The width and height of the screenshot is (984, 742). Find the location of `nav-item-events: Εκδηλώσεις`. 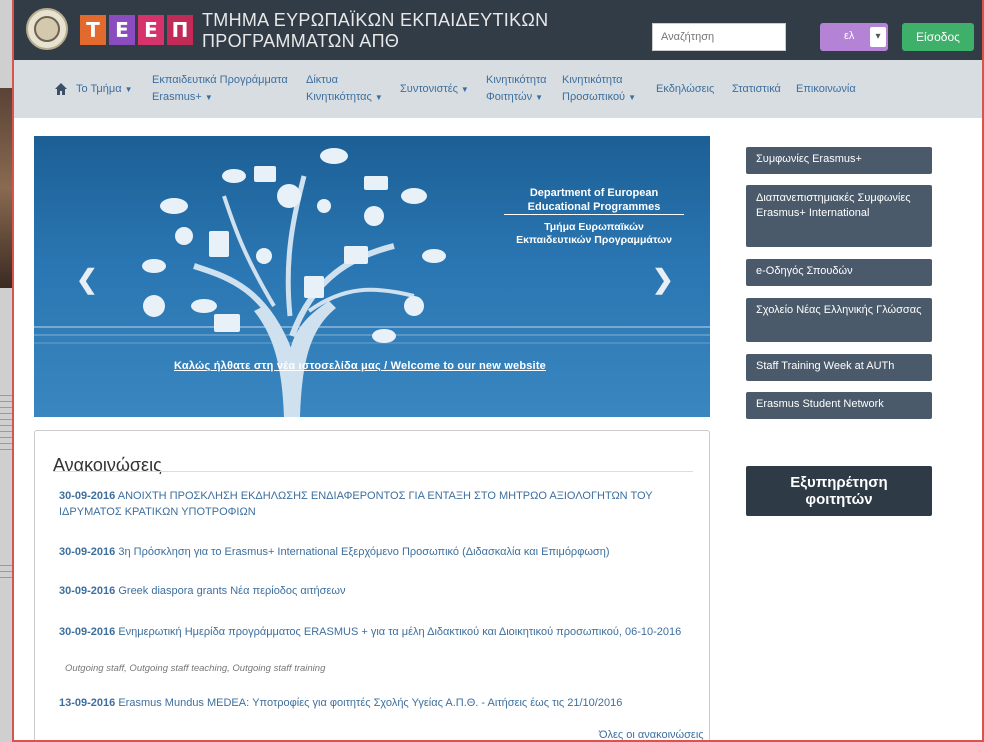

nav-item-events: Εκδηλώσεις is located at coordinates (685, 89).